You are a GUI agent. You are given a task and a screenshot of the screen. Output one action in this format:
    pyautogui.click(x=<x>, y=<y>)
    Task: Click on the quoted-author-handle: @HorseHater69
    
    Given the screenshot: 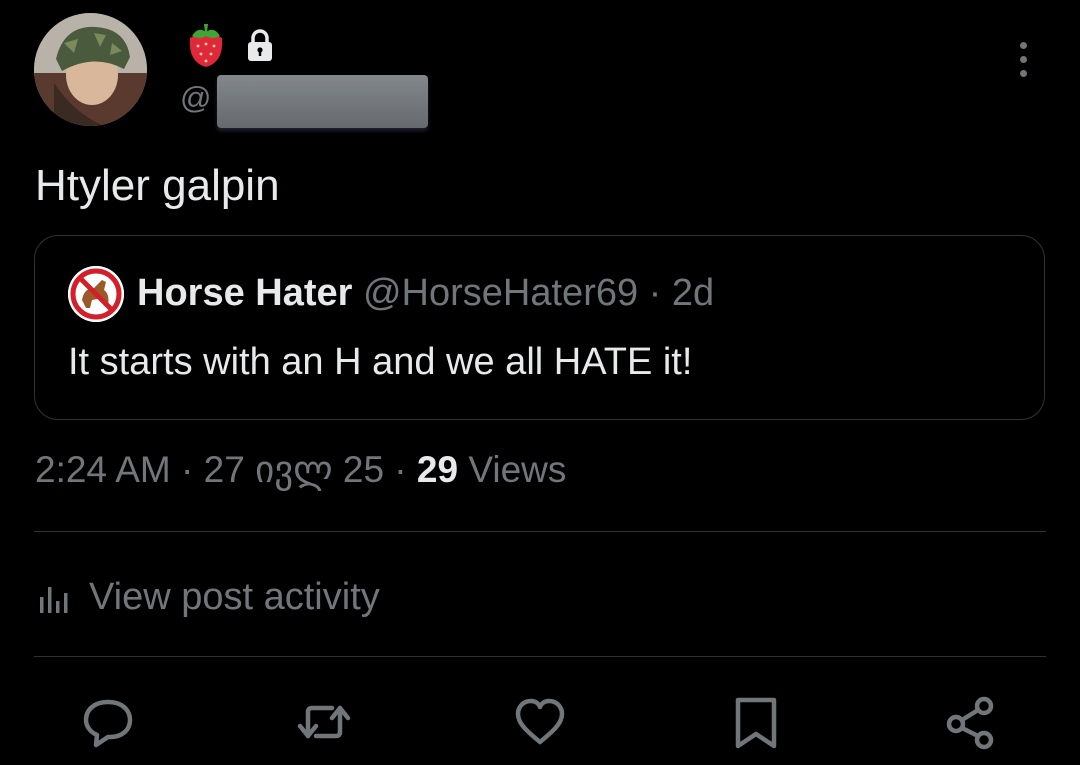 What is the action you would take?
    pyautogui.click(x=500, y=293)
    